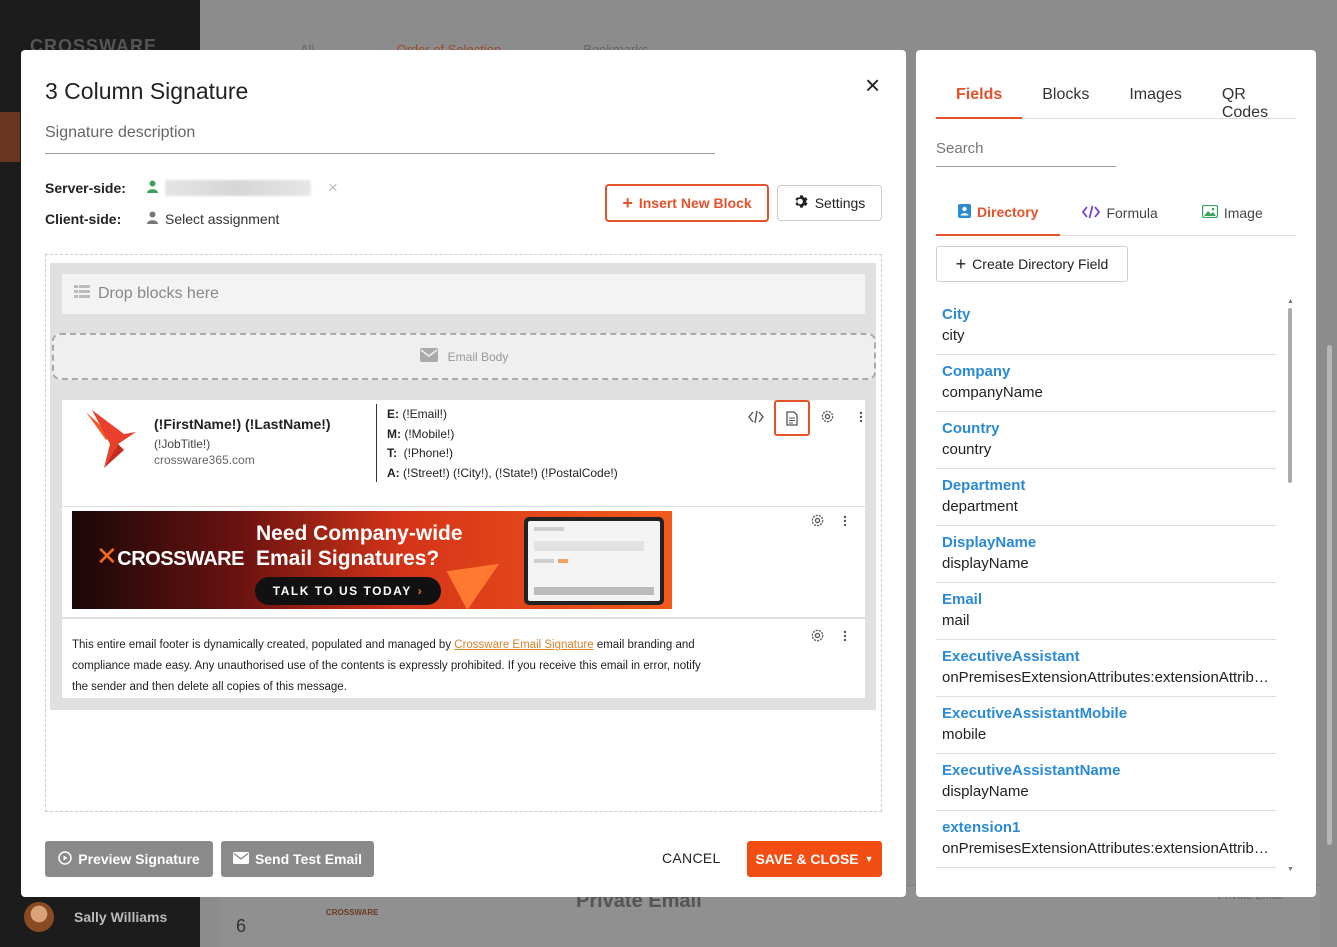  What do you see at coordinates (308, 859) in the screenshot?
I see `send-test-email-label: Send Test Email` at bounding box center [308, 859].